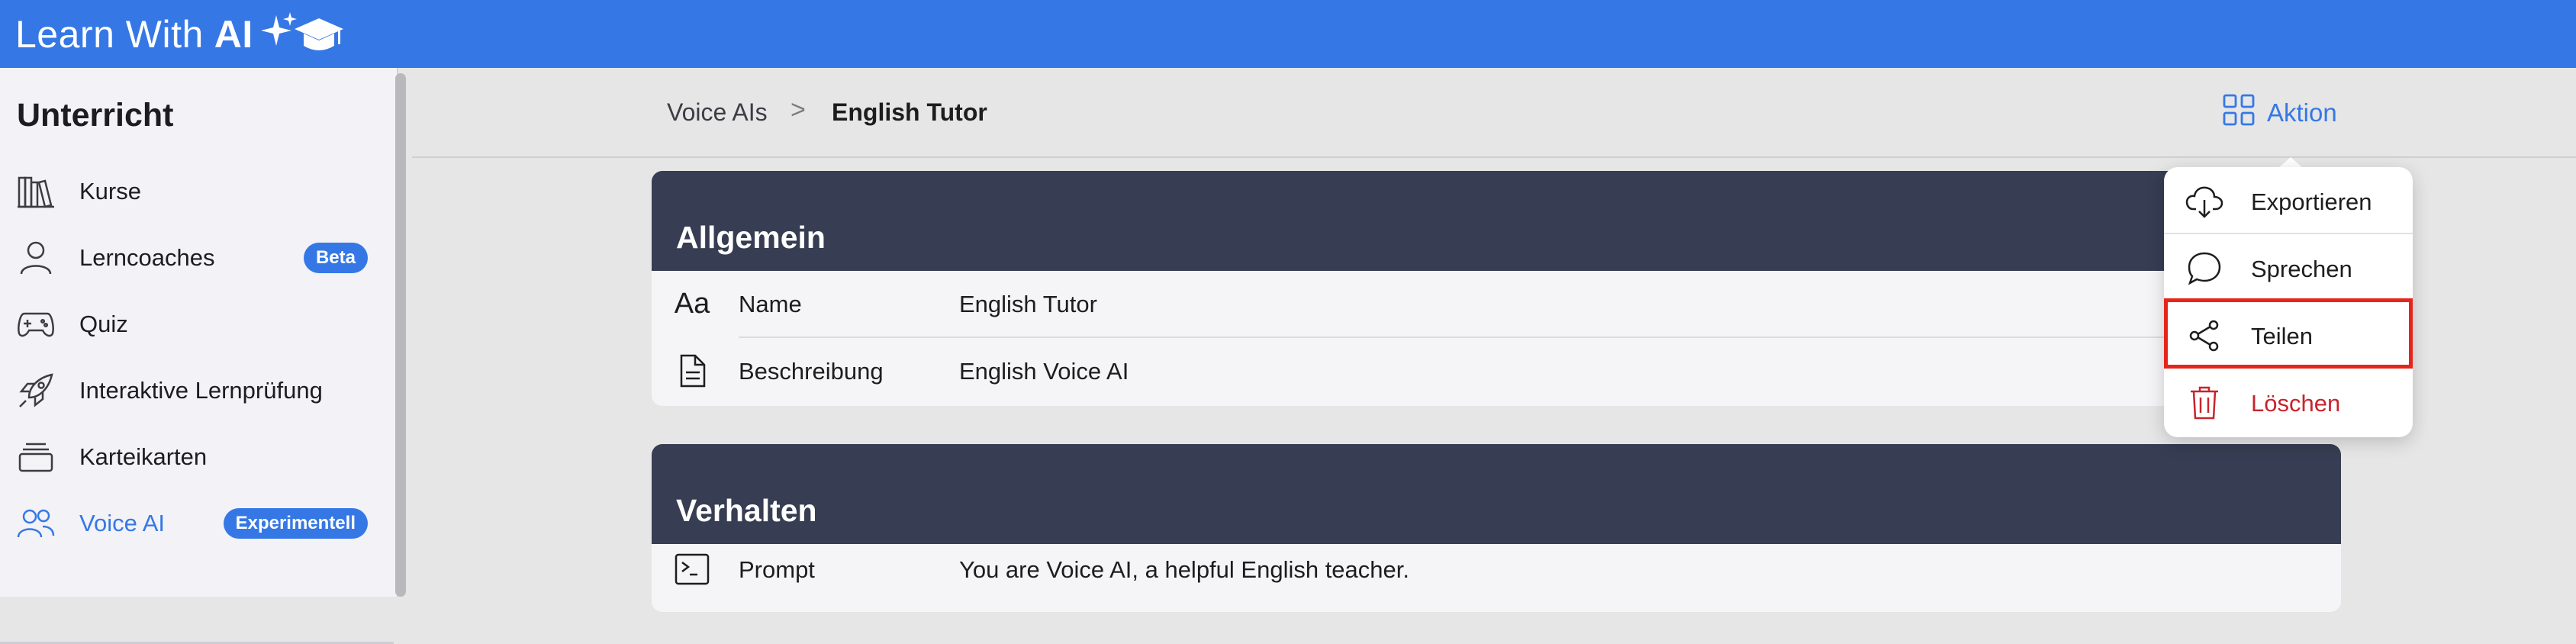 This screenshot has width=2576, height=644. I want to click on menu-item-label: Sprechen, so click(2301, 269).